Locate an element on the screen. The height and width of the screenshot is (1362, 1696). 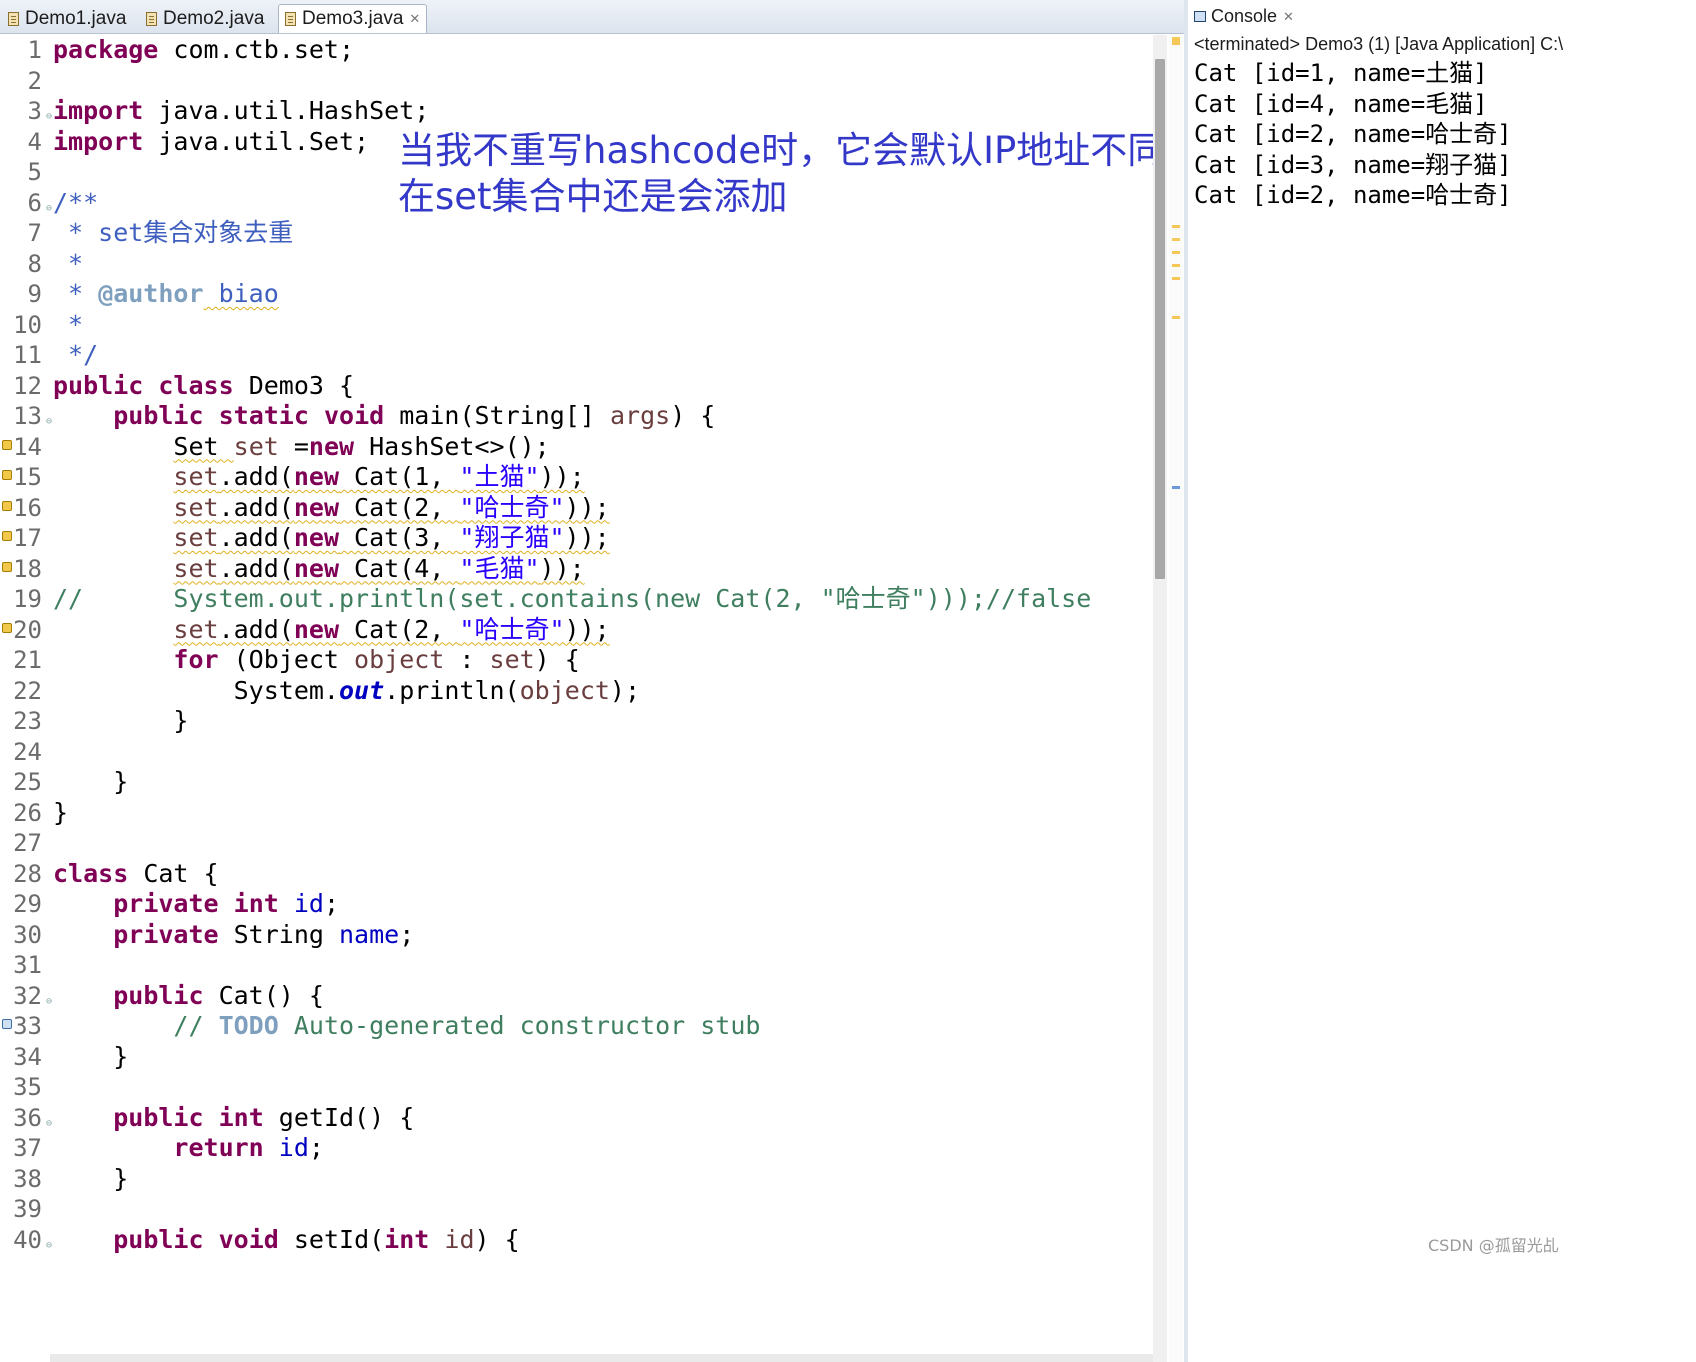
code-line: public static void main(String[] args) { is located at coordinates (414, 415).